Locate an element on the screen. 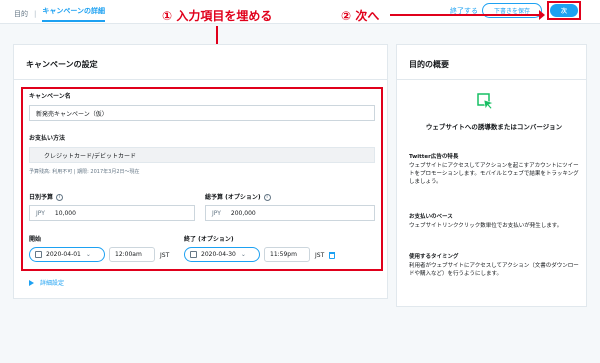  daily-budget-label: 日別予算 i is located at coordinates (46, 196).